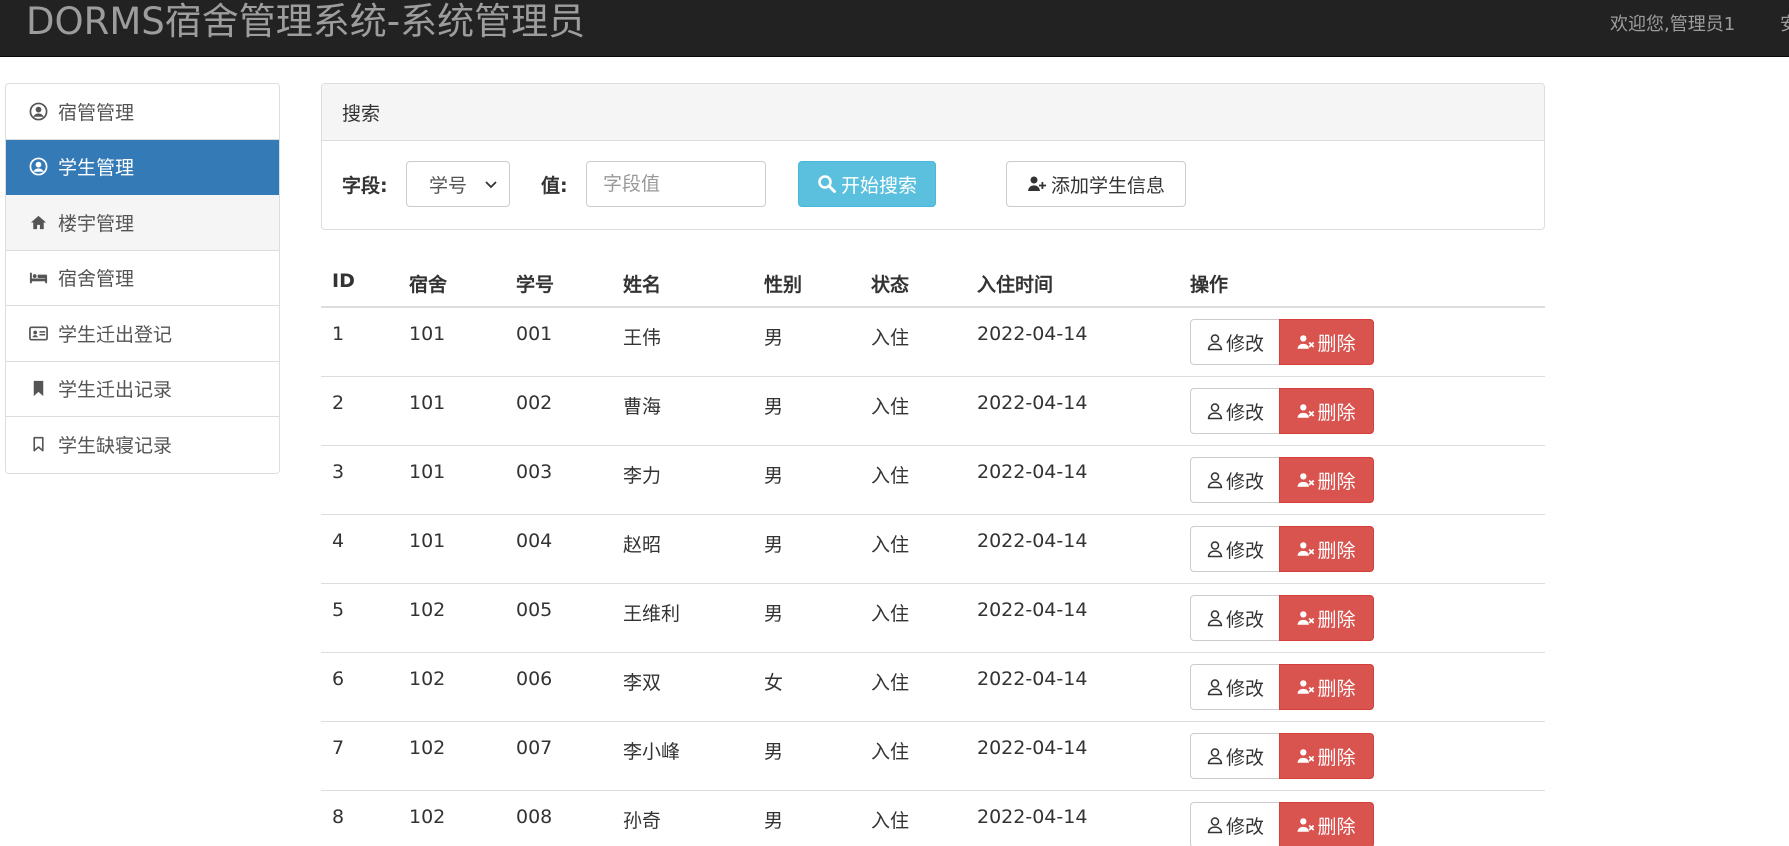  I want to click on cell-student-number: 008, so click(534, 817).